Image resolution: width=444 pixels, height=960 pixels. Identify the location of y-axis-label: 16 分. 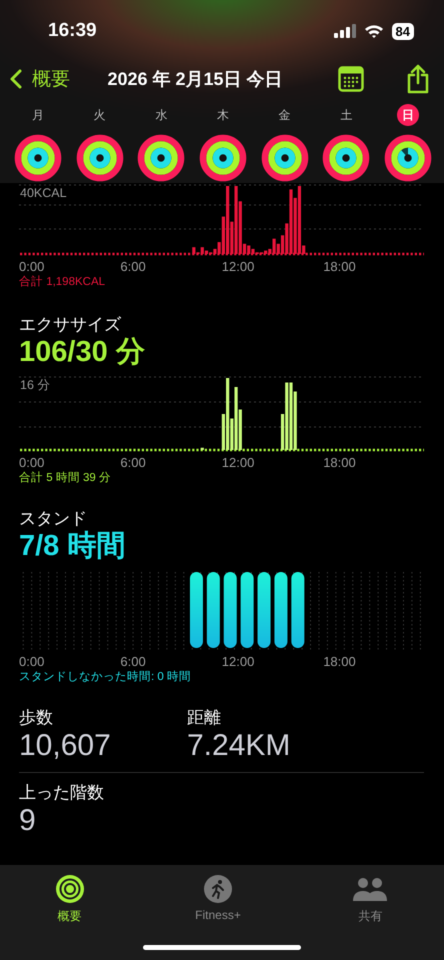
(35, 385).